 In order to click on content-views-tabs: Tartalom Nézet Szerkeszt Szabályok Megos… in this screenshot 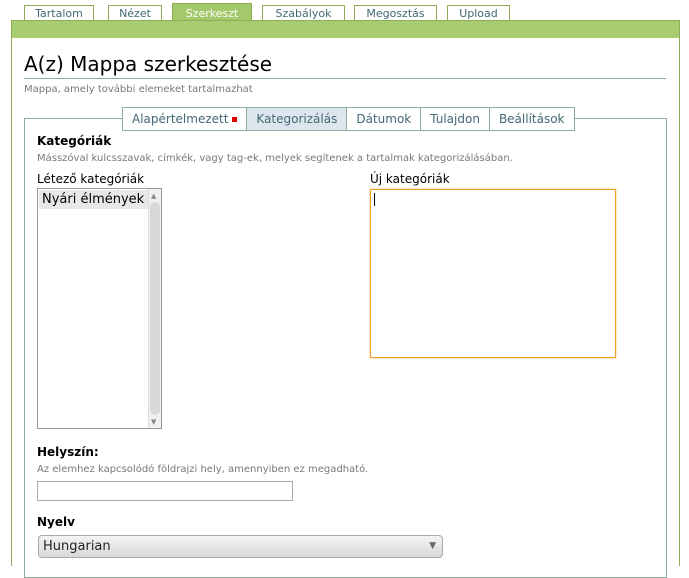, I will do `click(344, 11)`.